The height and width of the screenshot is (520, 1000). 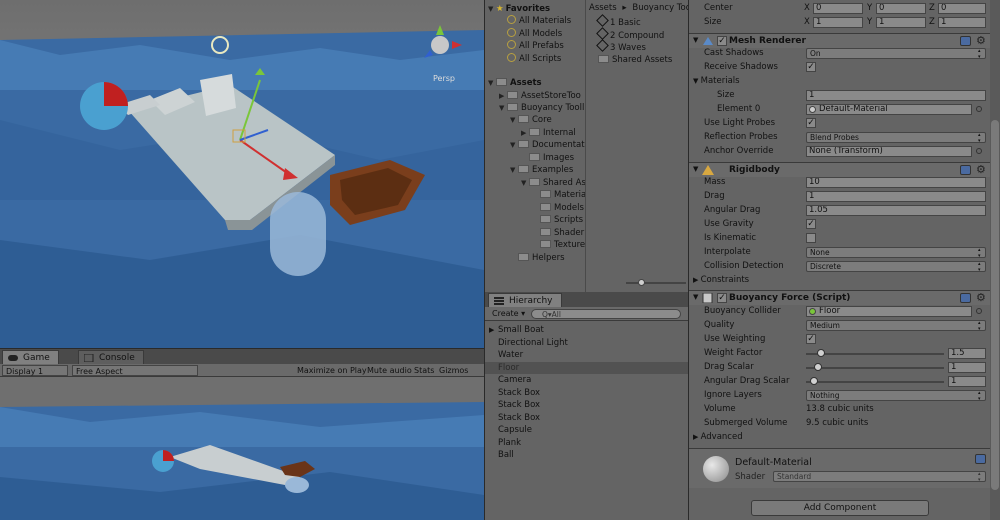 I want to click on mute-audio-toggle: Mute audio, so click(x=389, y=370).